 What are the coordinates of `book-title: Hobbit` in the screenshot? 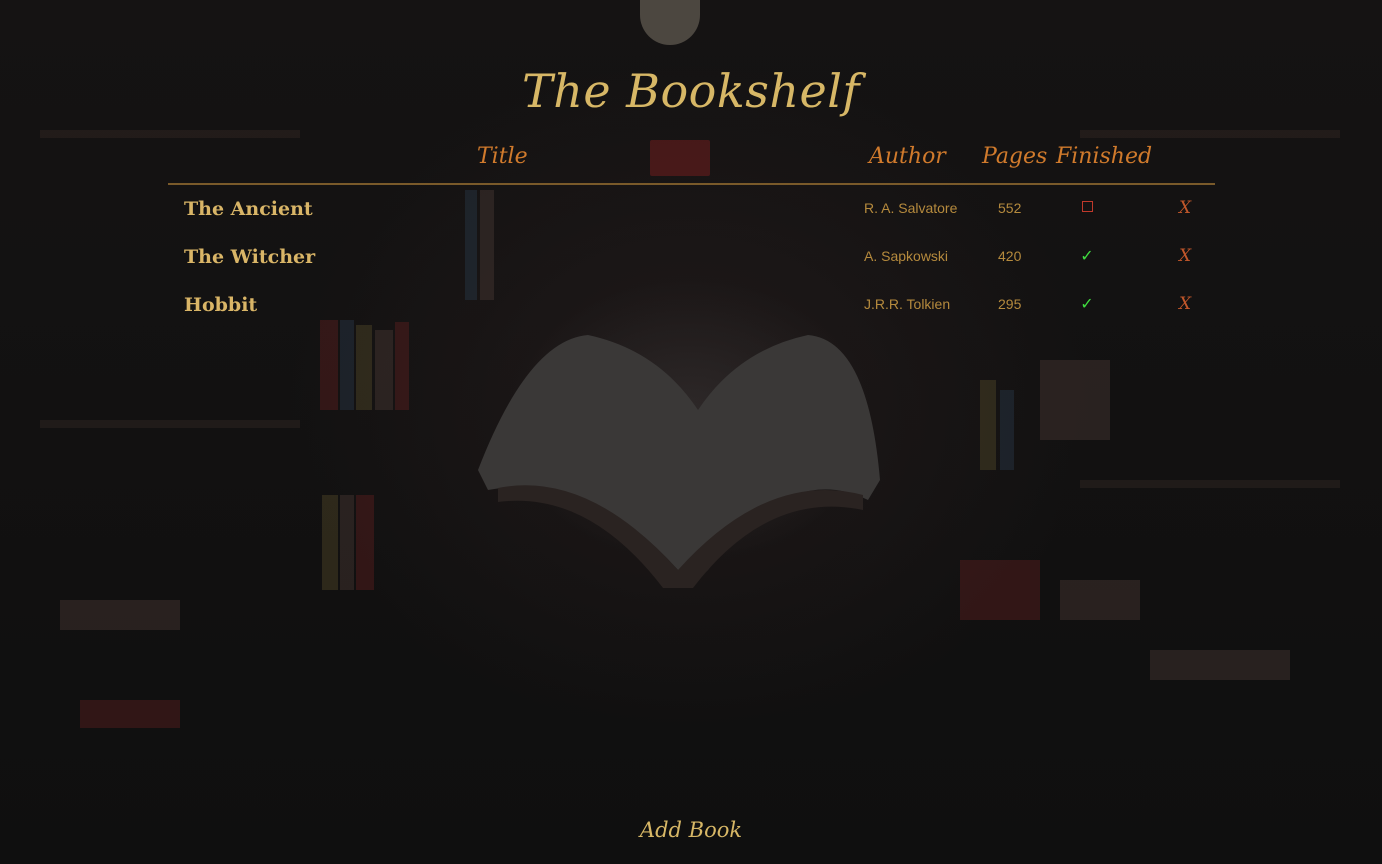 It's located at (221, 305).